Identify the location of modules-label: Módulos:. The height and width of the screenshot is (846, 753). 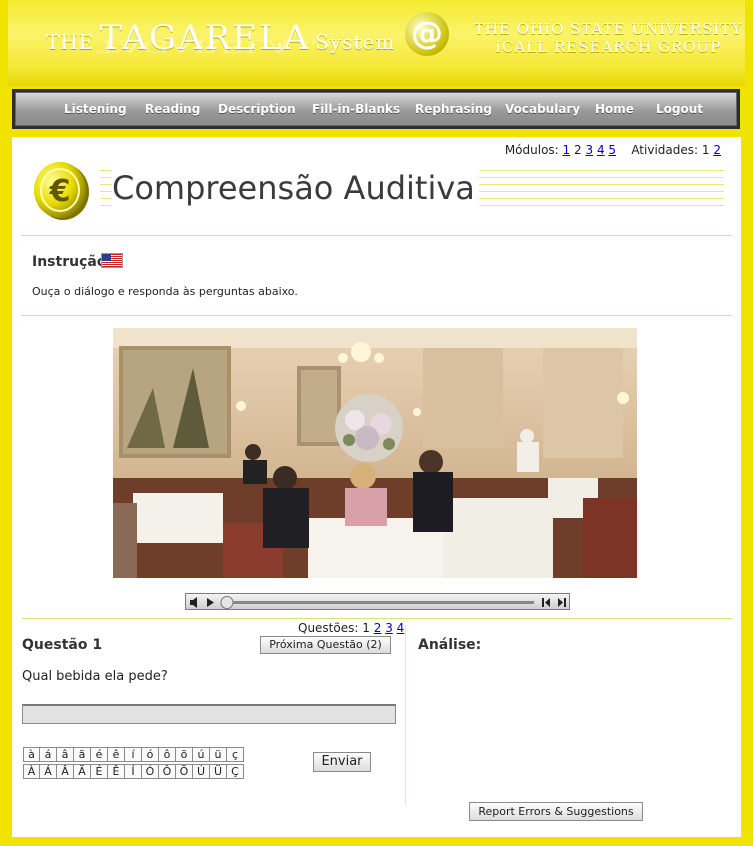
(531, 150).